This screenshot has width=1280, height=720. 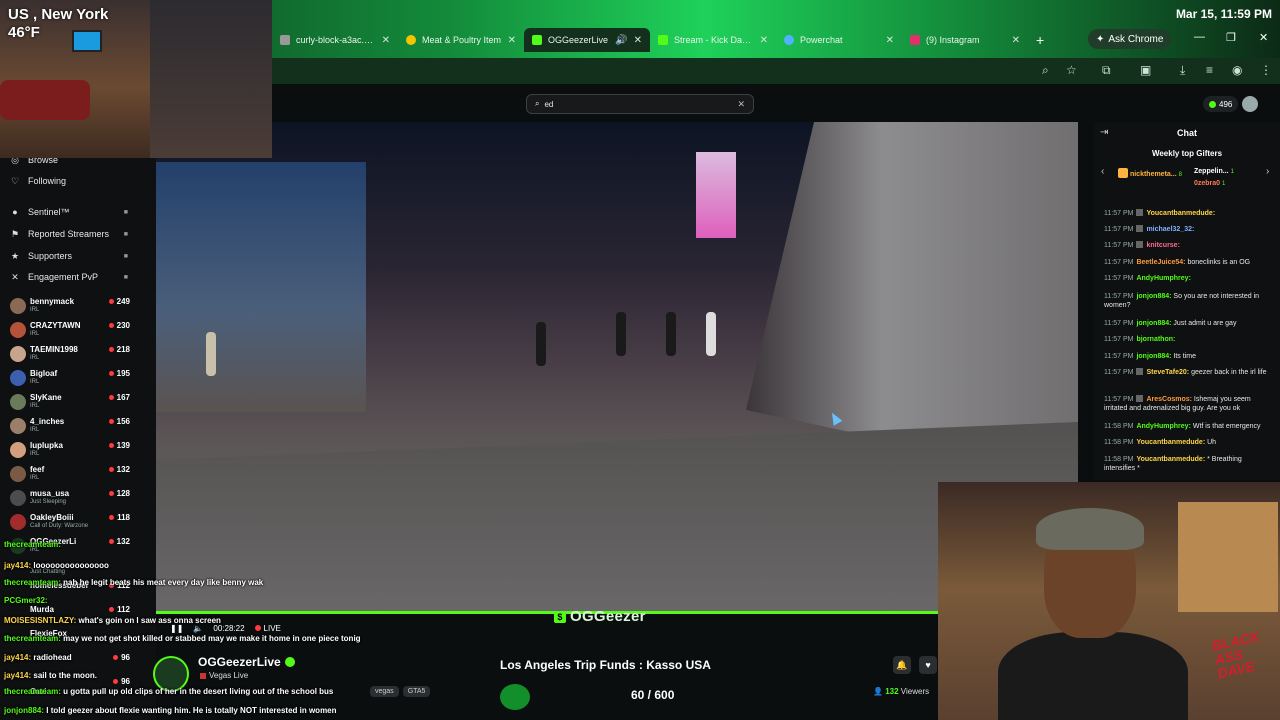 What do you see at coordinates (1231, 37) in the screenshot?
I see `maximize-button: ❐` at bounding box center [1231, 37].